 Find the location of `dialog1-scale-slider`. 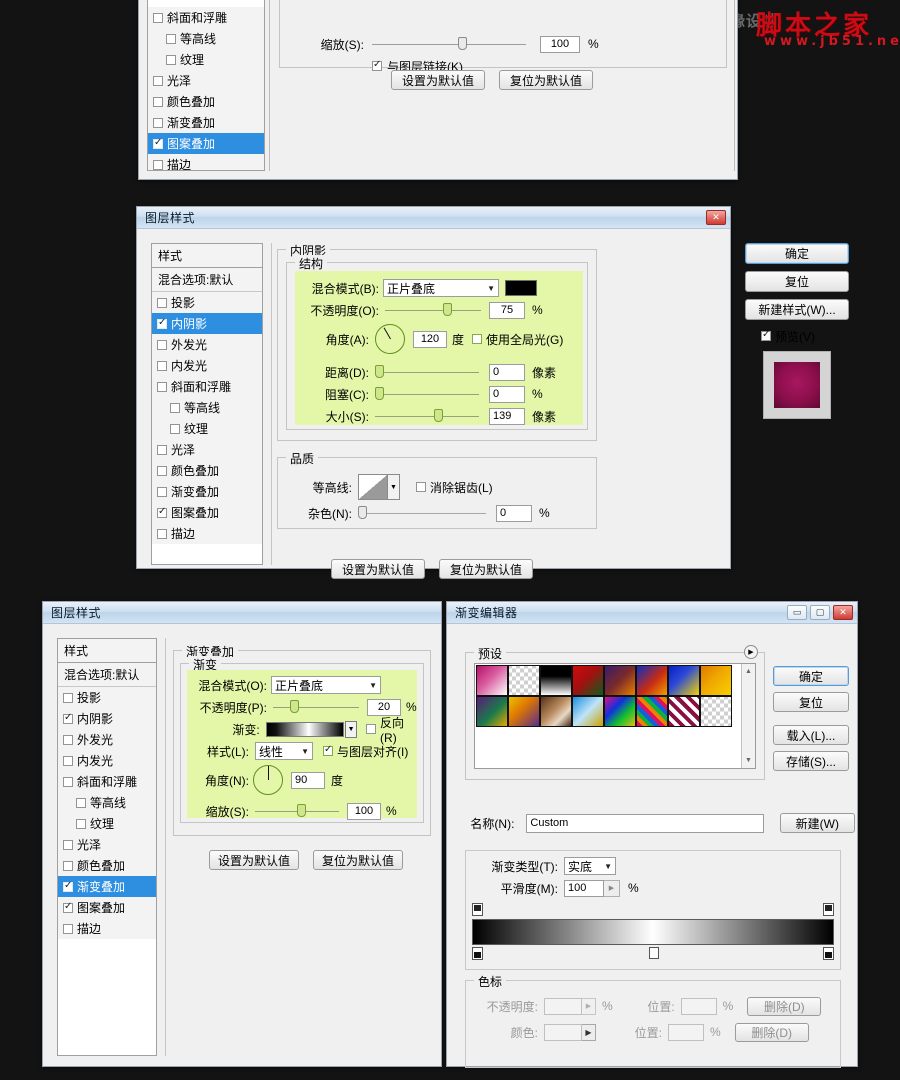

dialog1-scale-slider is located at coordinates (449, 44).